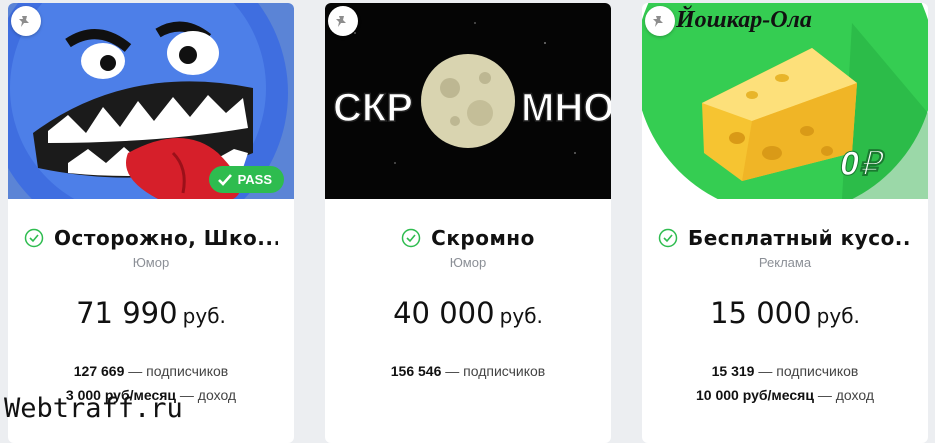  I want to click on subscribers-stat: 156 546 — подписчиков, so click(468, 371).